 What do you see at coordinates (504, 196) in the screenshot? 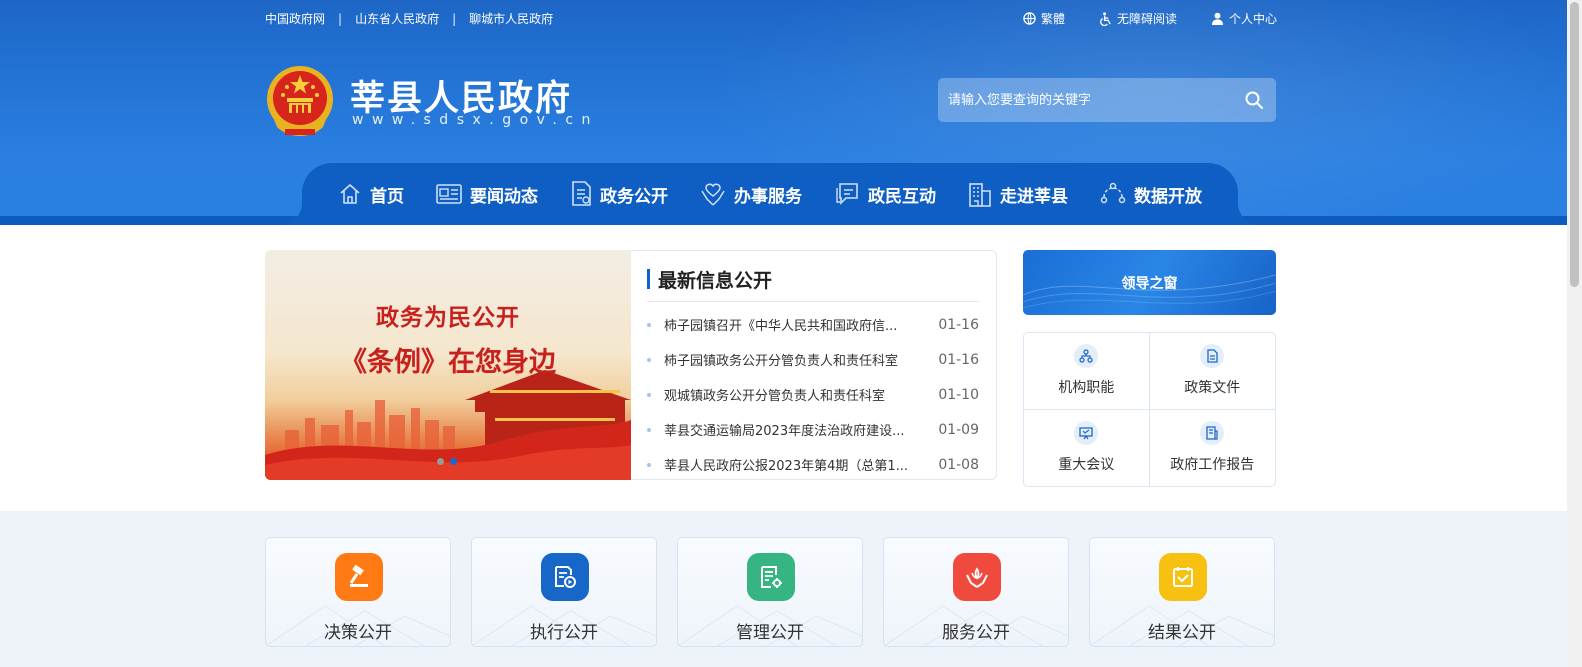
I see `nav-news-label: 要闻动态` at bounding box center [504, 196].